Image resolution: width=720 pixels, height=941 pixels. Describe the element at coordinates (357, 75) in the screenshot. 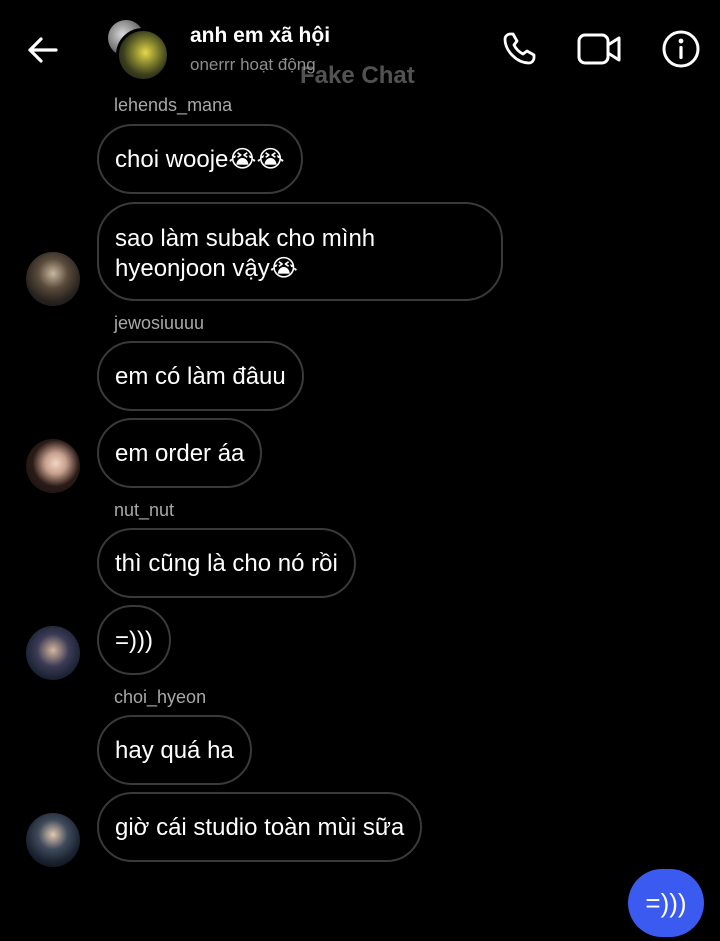

I see `watermark: Fake Chat` at that location.